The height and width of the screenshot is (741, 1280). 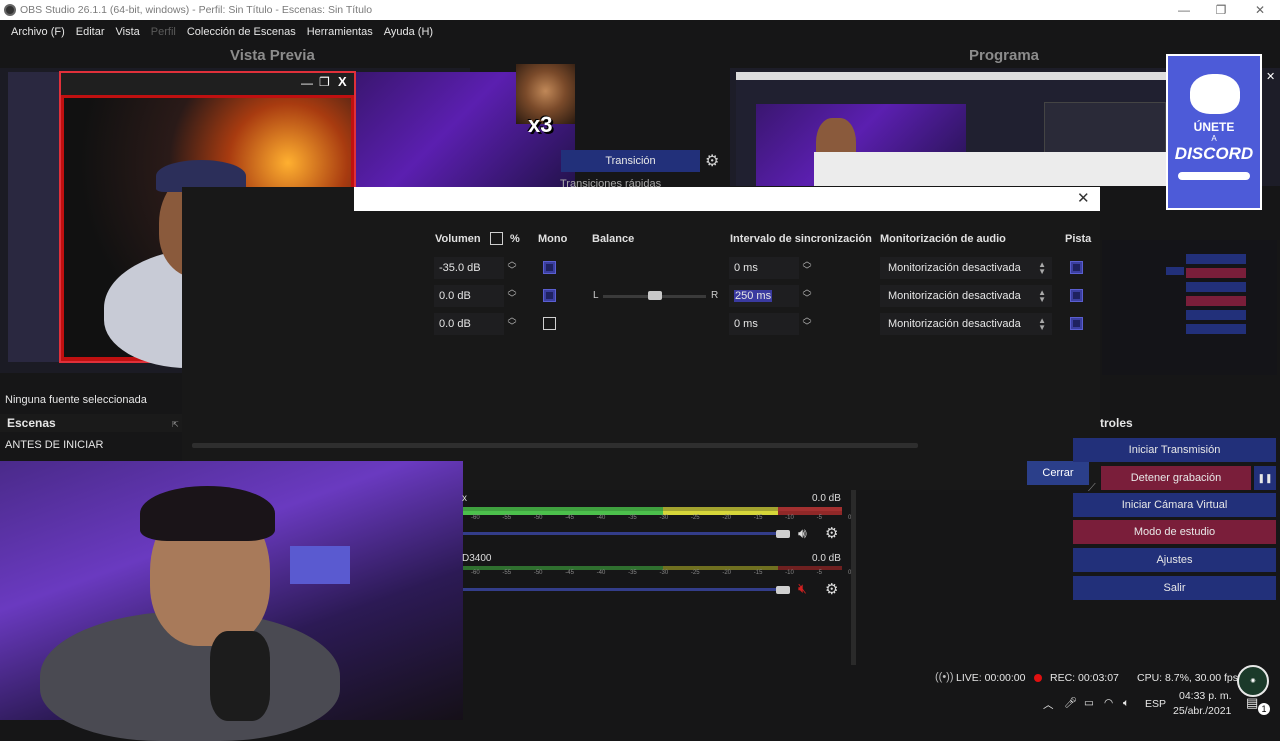 I want to click on db-scale-tick: -25, so click(x=695, y=573).